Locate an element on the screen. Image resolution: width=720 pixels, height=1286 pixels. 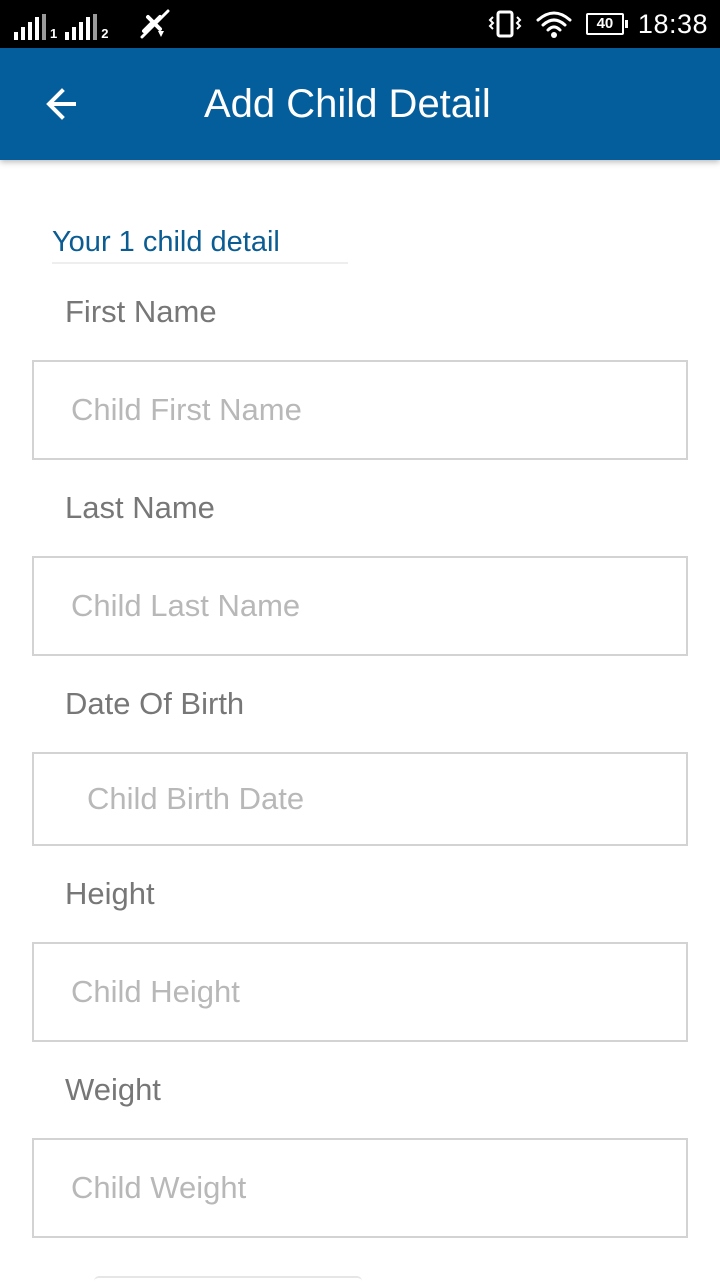
date-of-birth-label: Date Of Birth is located at coordinates (155, 703).